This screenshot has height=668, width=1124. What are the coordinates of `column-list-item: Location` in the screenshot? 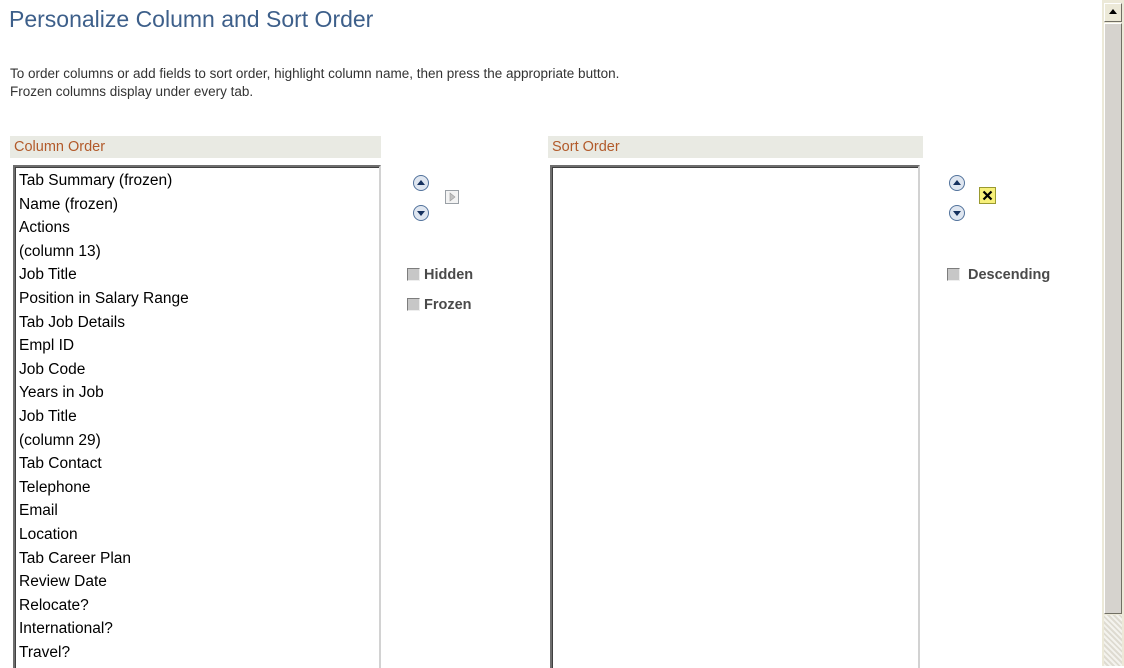 It's located at (199, 535).